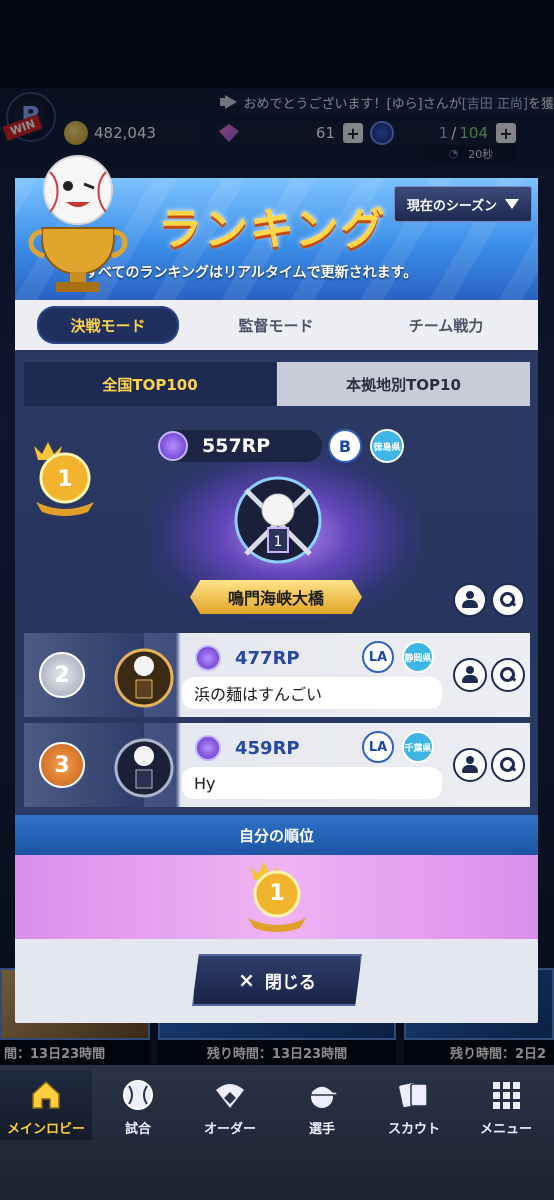  I want to click on baseball-icon, so click(138, 1095).